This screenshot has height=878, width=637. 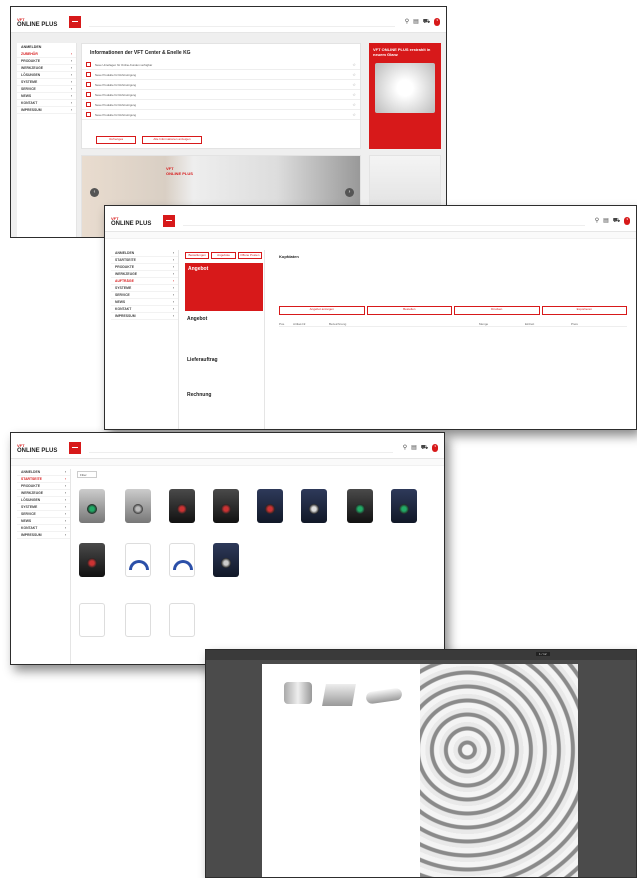 What do you see at coordinates (421, 655) in the screenshot?
I see `viewer-toolbar: 1 / 12` at bounding box center [421, 655].